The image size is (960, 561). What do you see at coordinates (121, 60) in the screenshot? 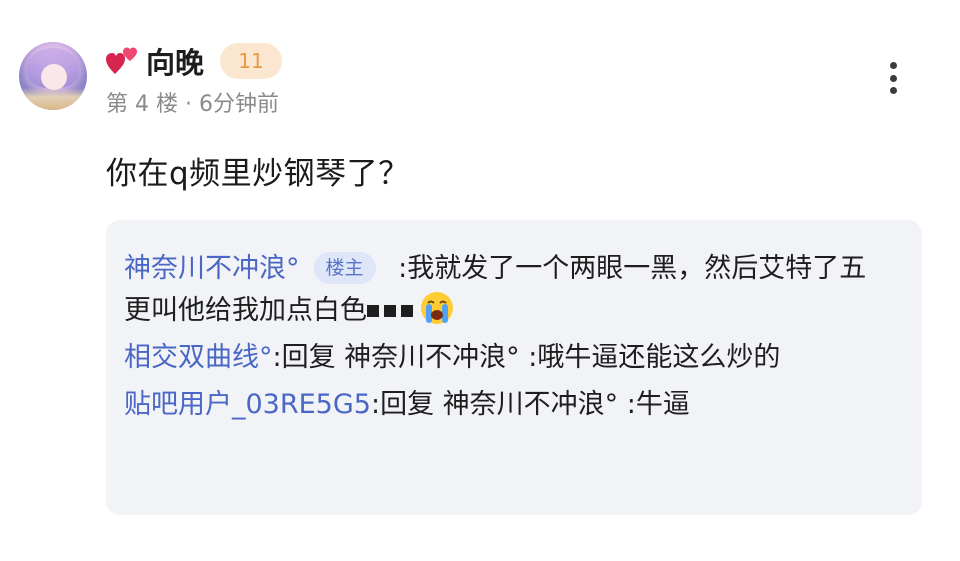
I see `two-hearts-icon` at bounding box center [121, 60].